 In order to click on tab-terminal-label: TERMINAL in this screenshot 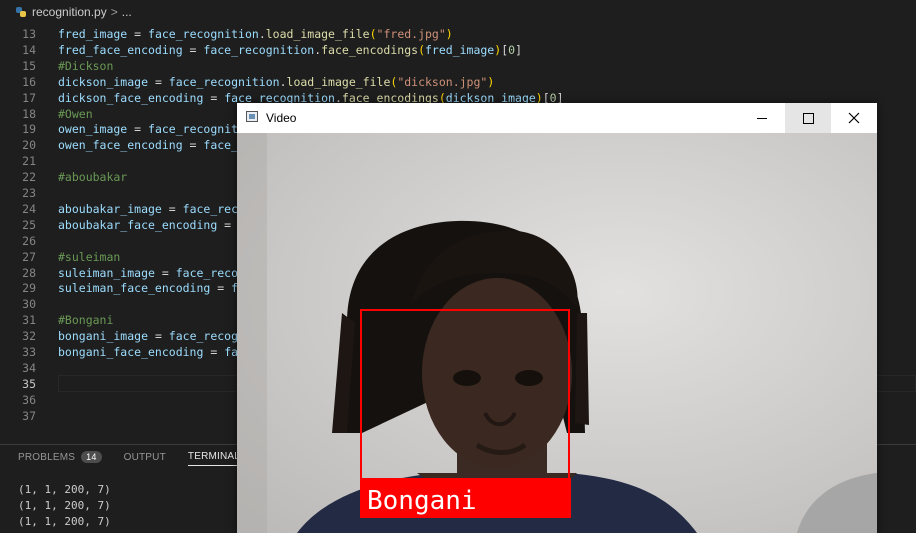, I will do `click(214, 456)`.